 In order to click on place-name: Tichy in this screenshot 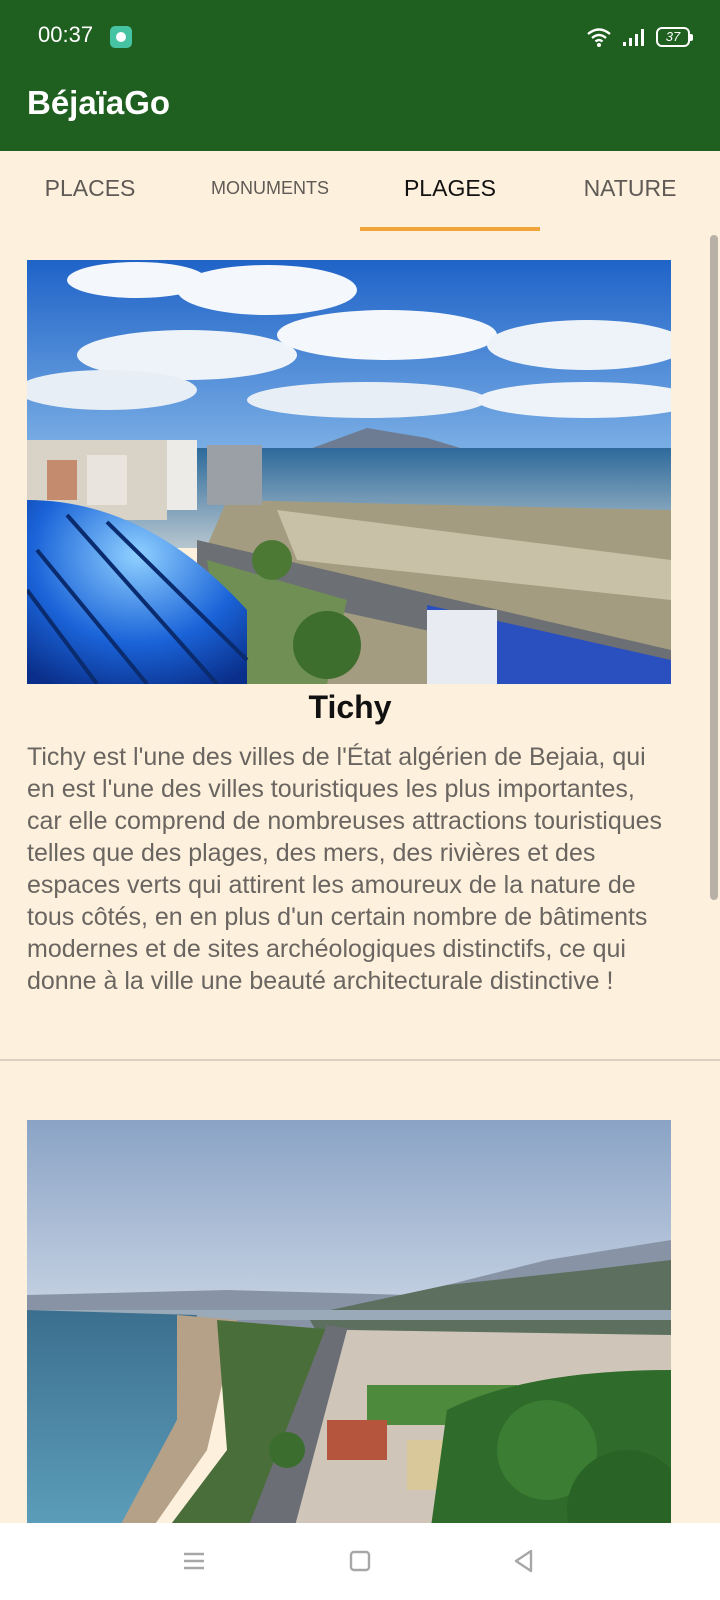, I will do `click(350, 707)`.